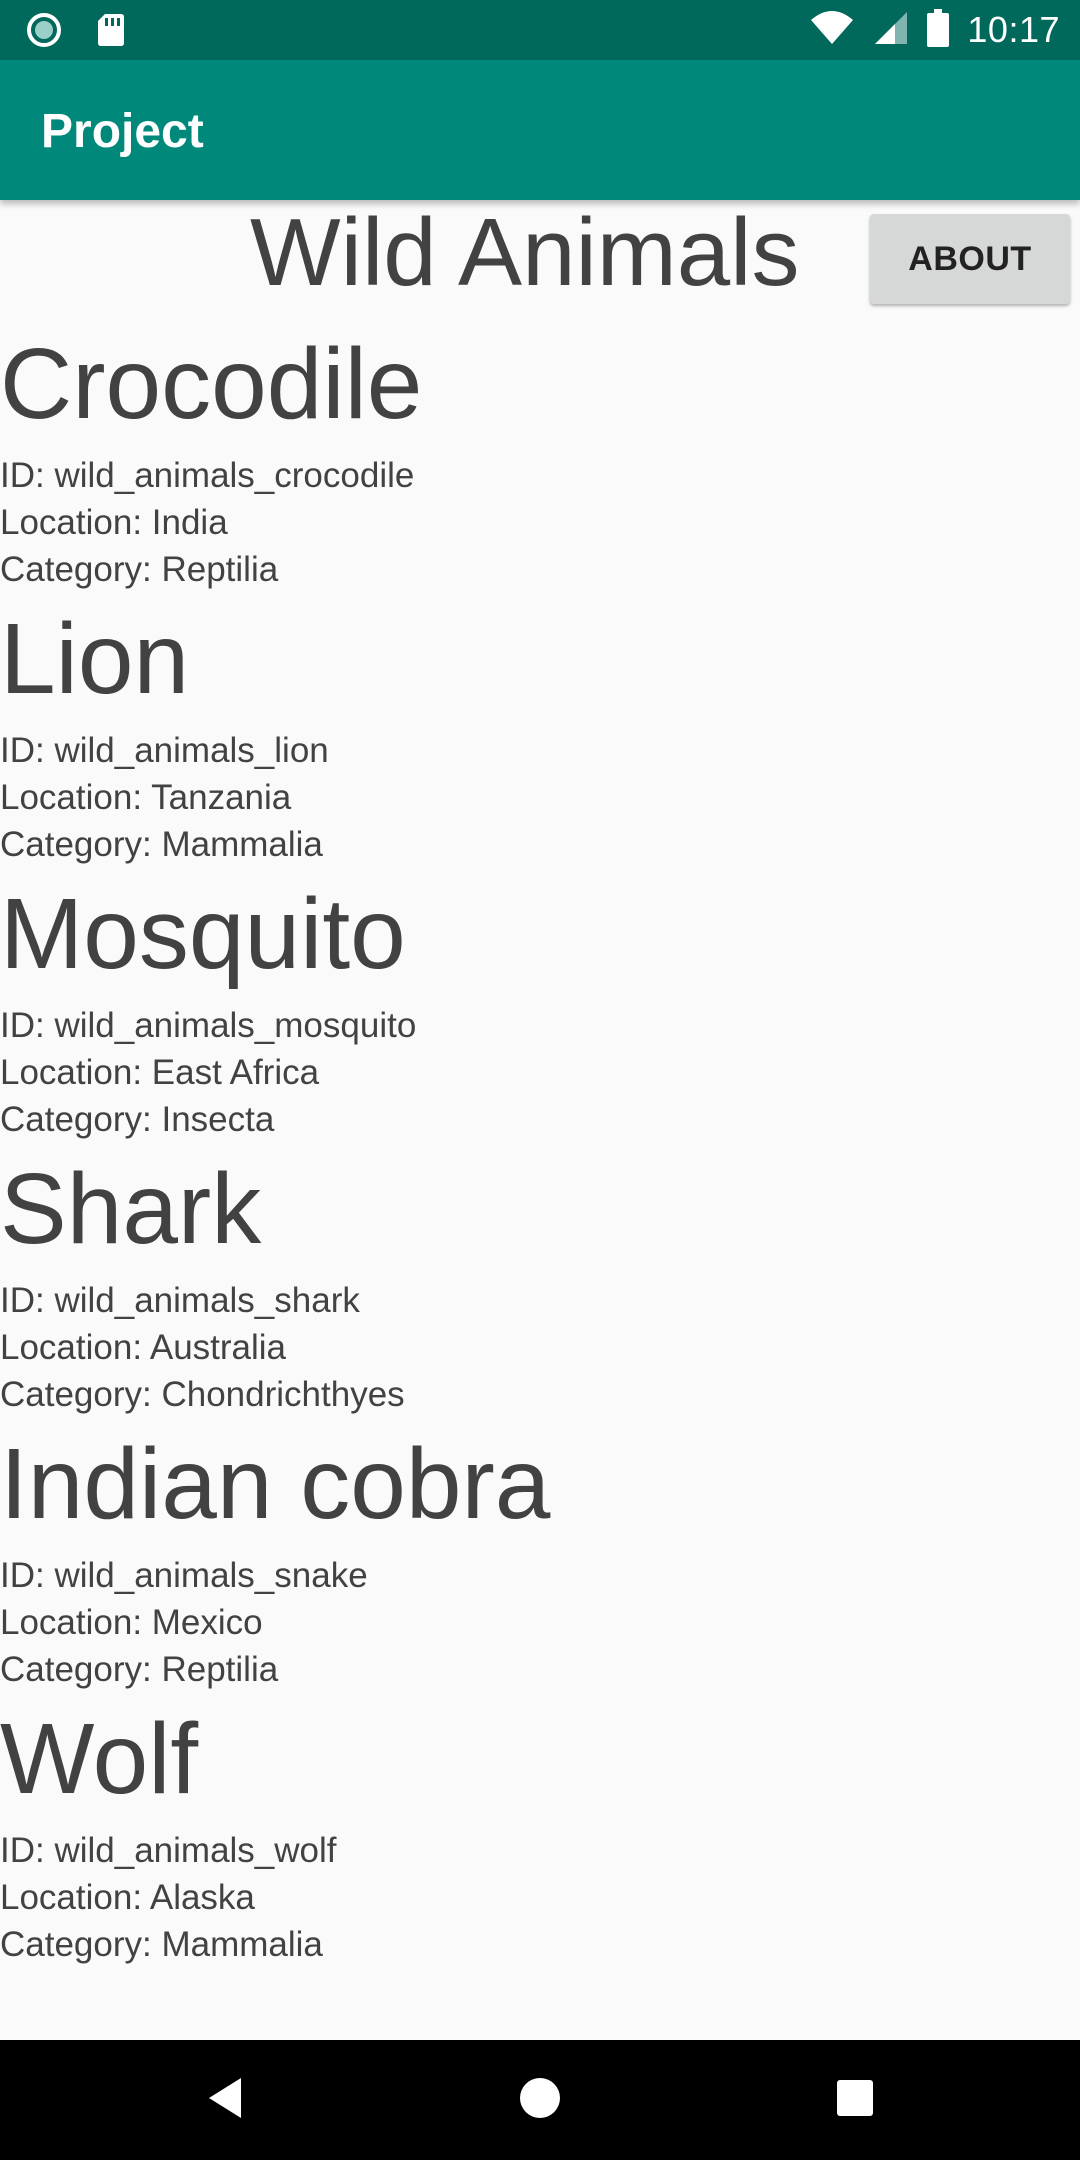  Describe the element at coordinates (203, 934) in the screenshot. I see `animal-name: Mosquito` at that location.